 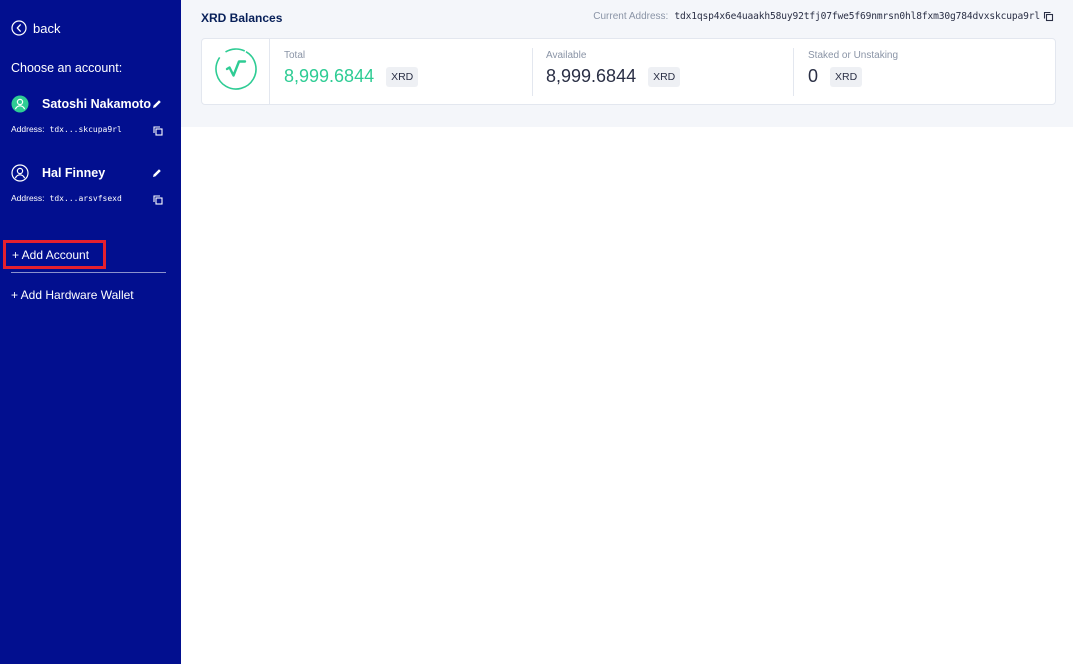 I want to click on available-value: 8,999.6844, so click(x=591, y=76).